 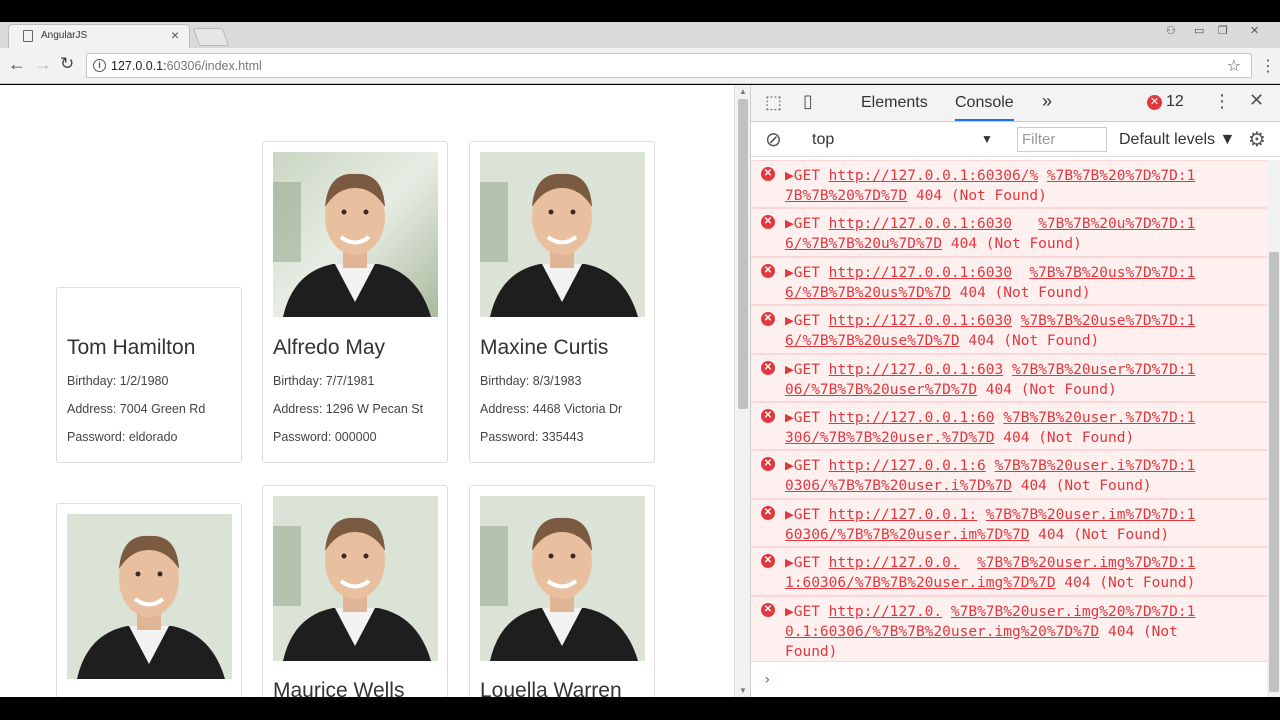 What do you see at coordinates (99, 36) in the screenshot?
I see `browser-tab: AngularJS ×` at bounding box center [99, 36].